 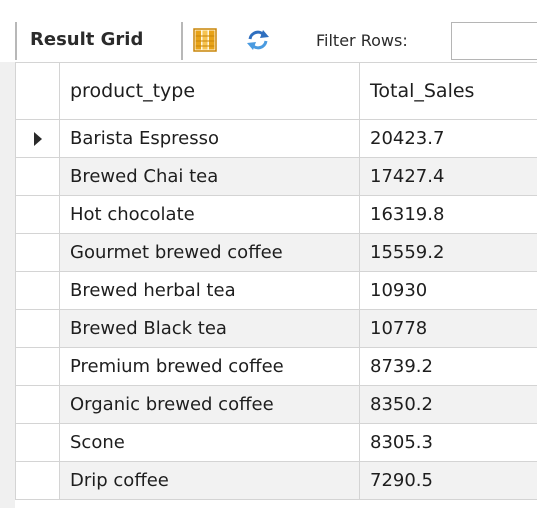 I want to click on table-row: Hot chocolate 16319.8, so click(x=276, y=214).